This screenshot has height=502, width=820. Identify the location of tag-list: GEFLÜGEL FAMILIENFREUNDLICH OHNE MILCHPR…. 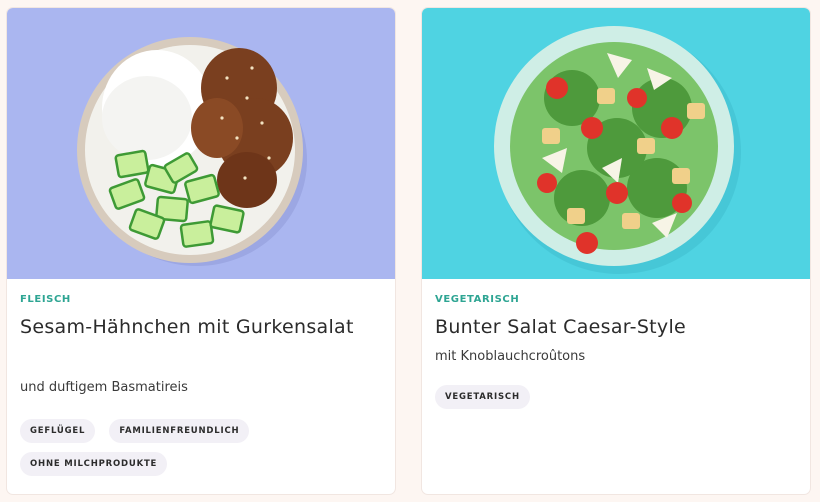
(205, 451).